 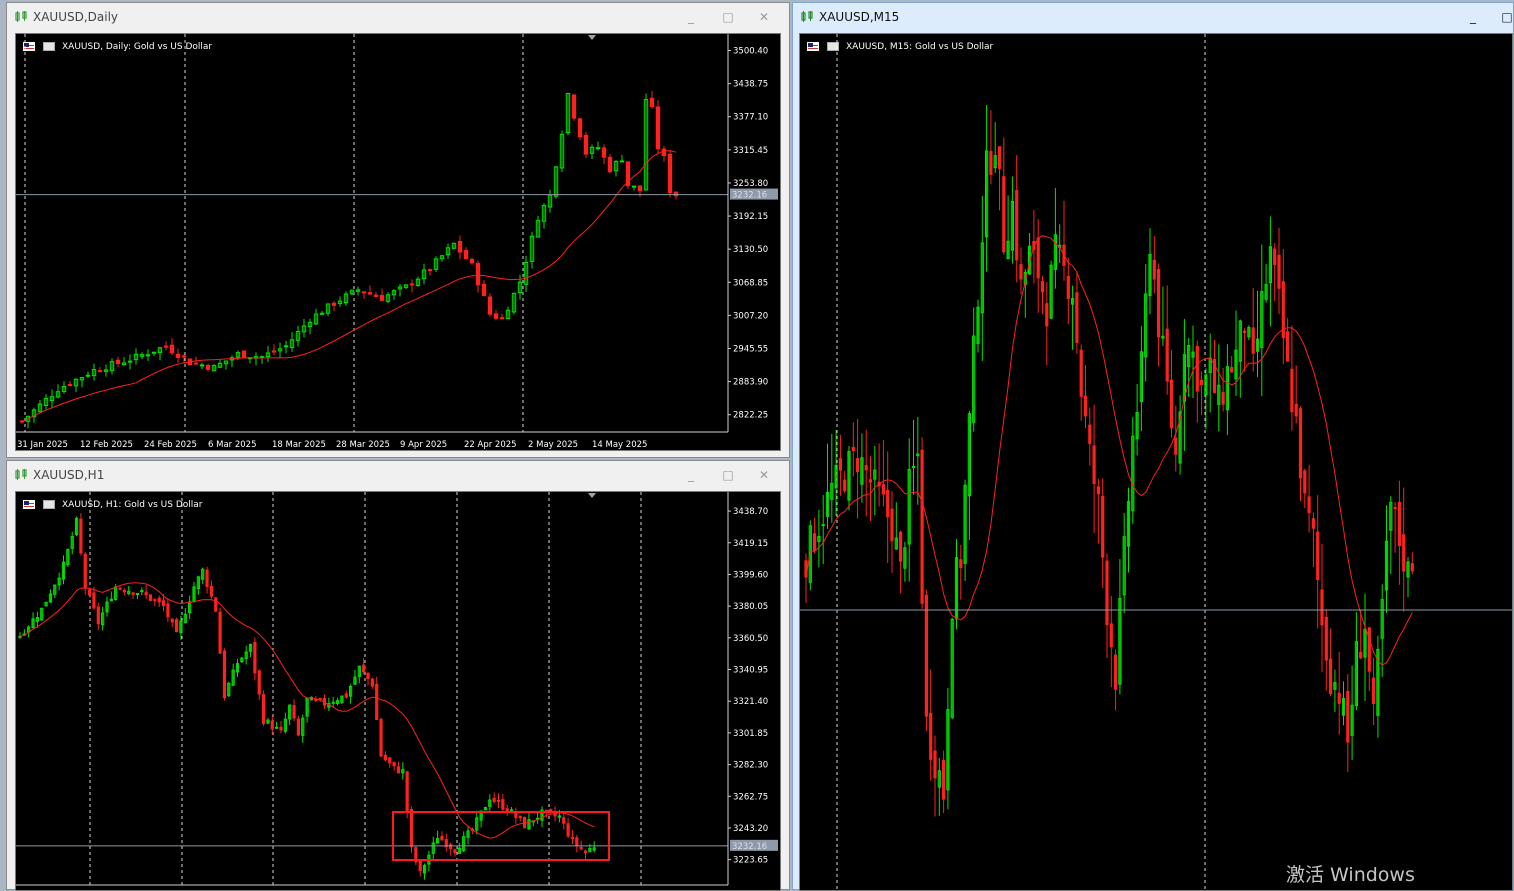 I want to click on date-tick-label: 18 Mar 2025, so click(x=299, y=445).